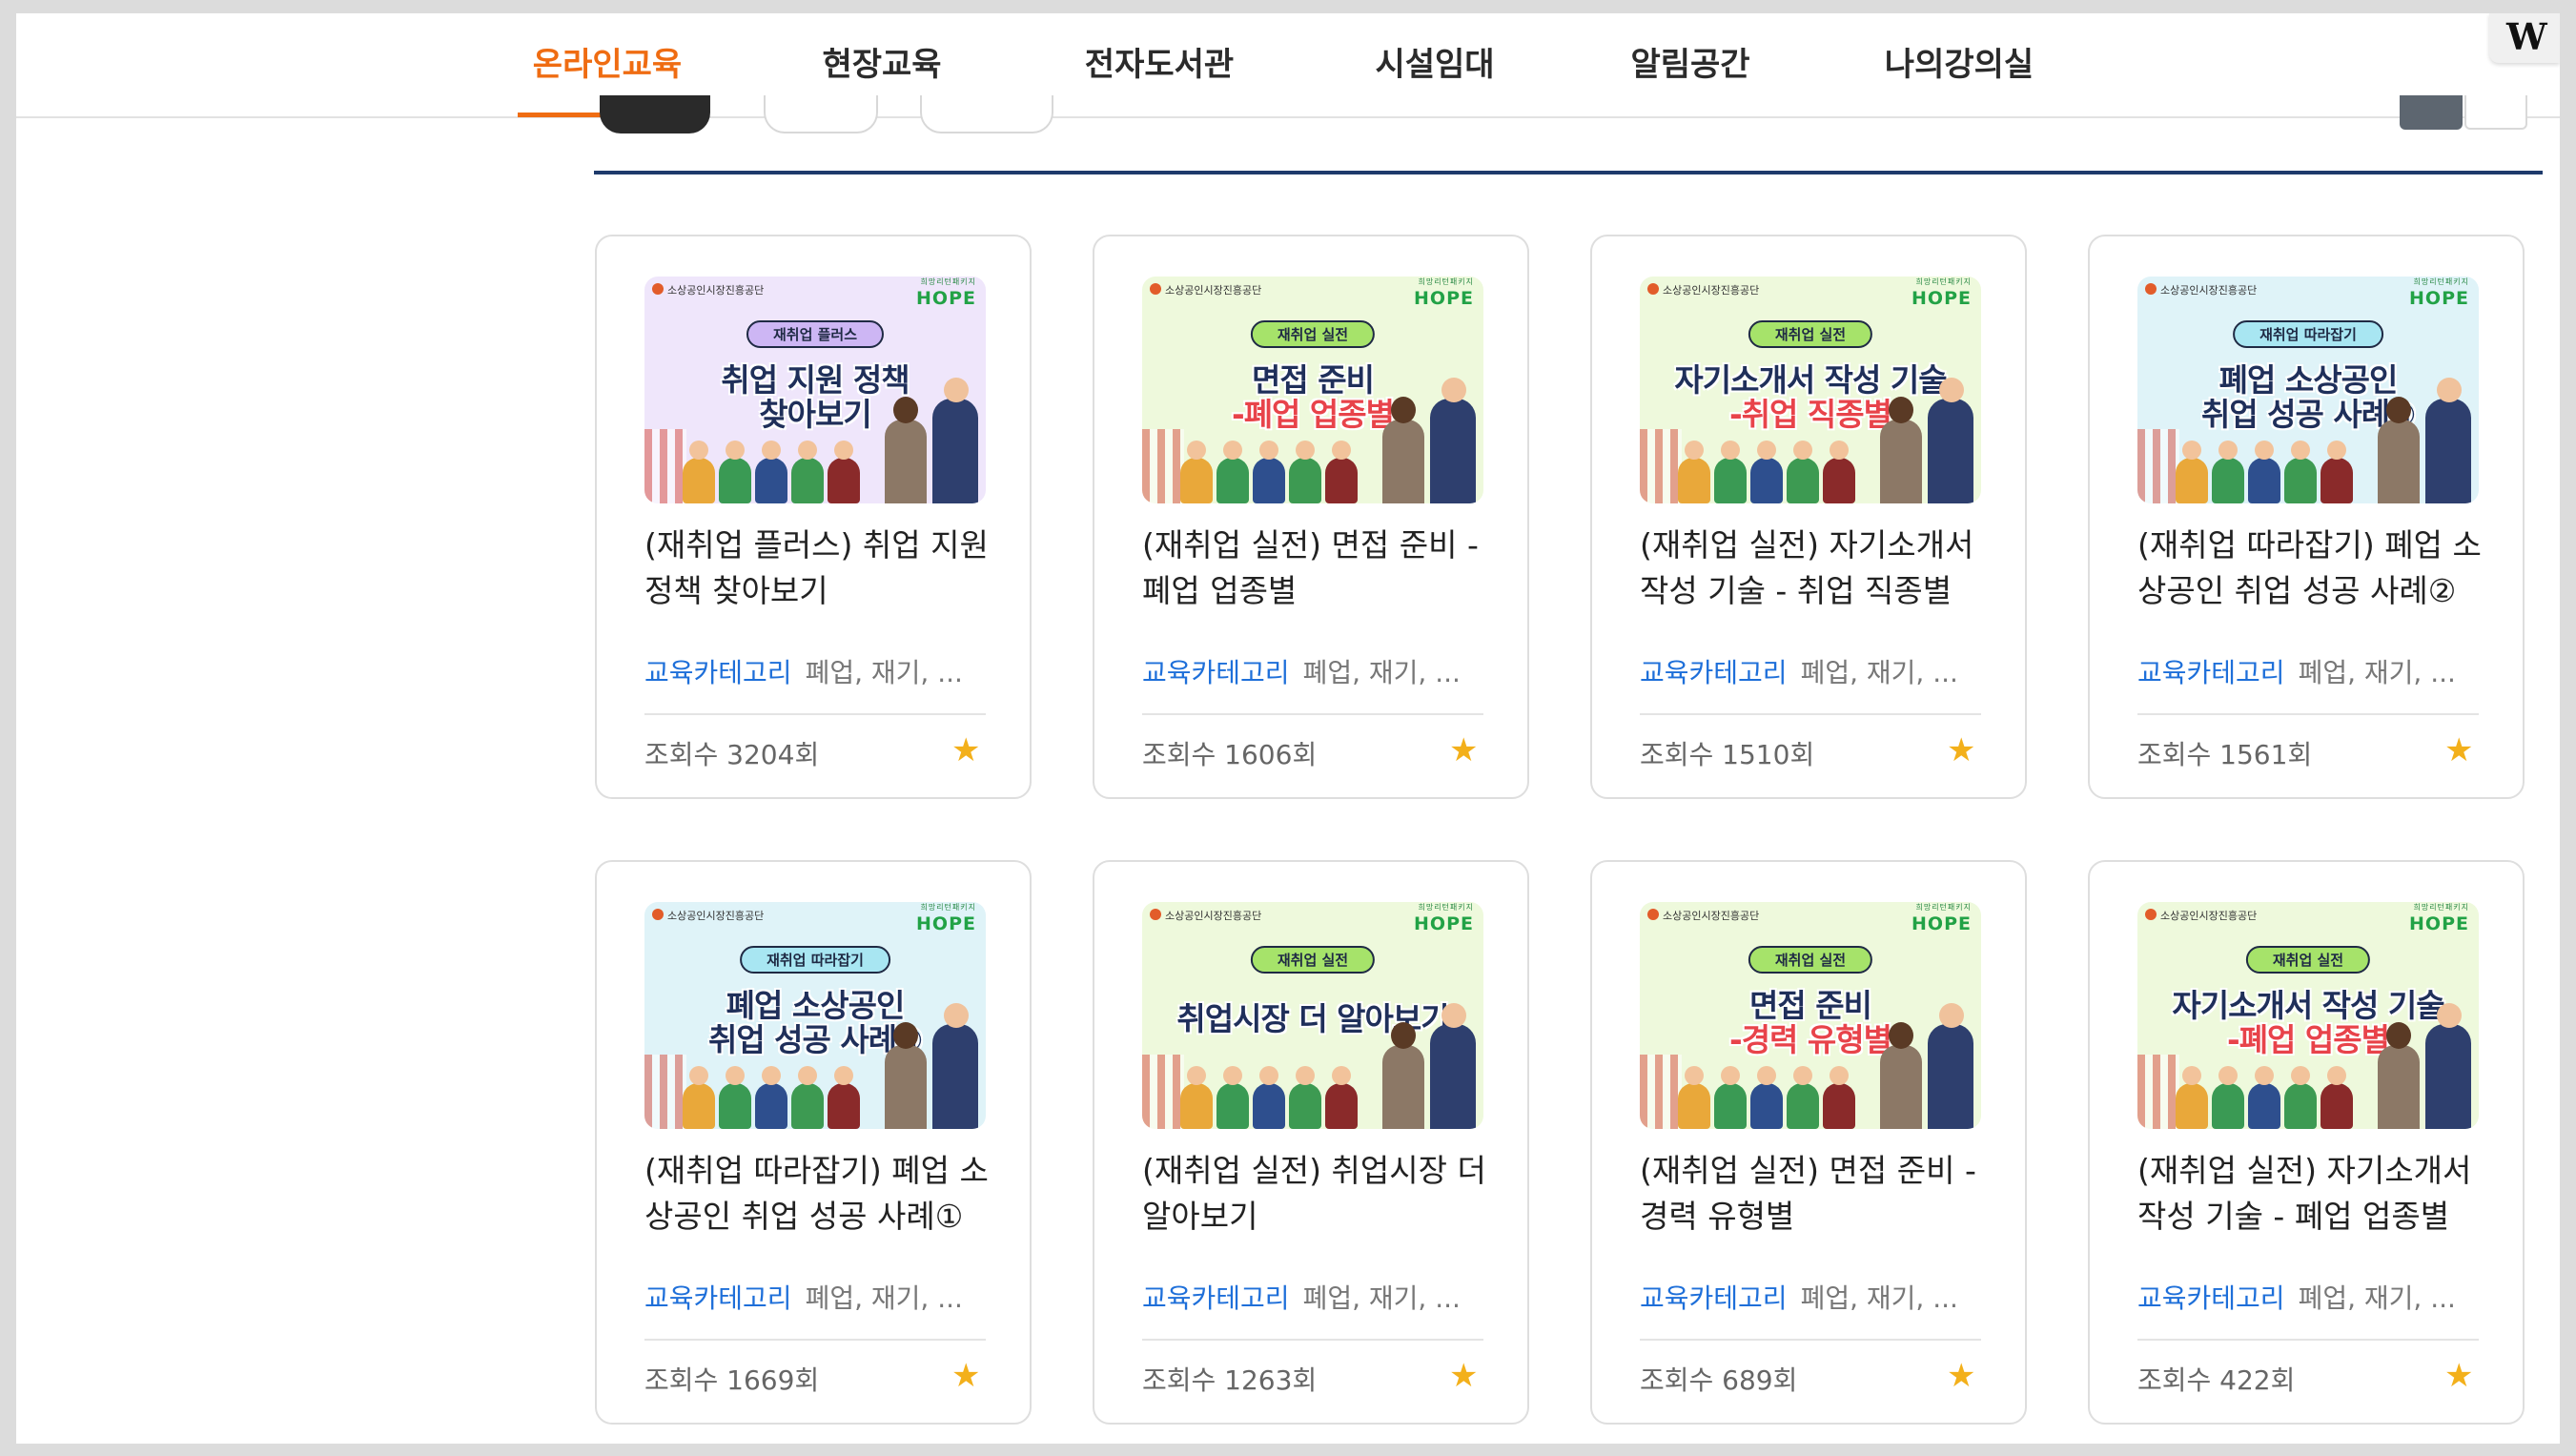 Image resolution: width=2576 pixels, height=1456 pixels. Describe the element at coordinates (815, 390) in the screenshot. I see `course-thumbnail: 소상공인시장진흥공단 희망리턴패키지 HOPE 재취업 플러스 취업 지원 정책 찾아보기` at that location.